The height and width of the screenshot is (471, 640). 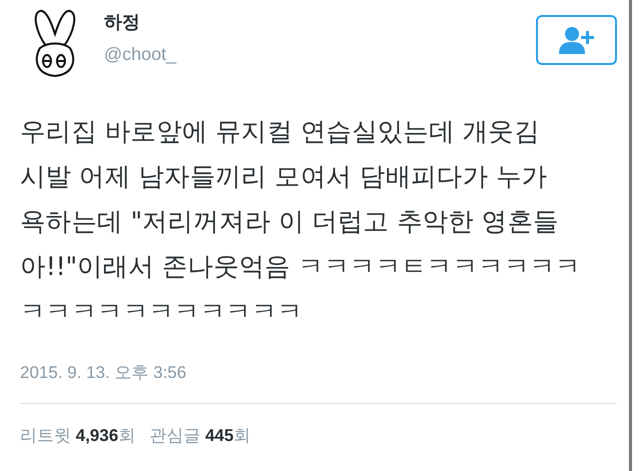 I want to click on tweet-timestamp: 2015. 9. 13. 오후 3:56, so click(x=103, y=373).